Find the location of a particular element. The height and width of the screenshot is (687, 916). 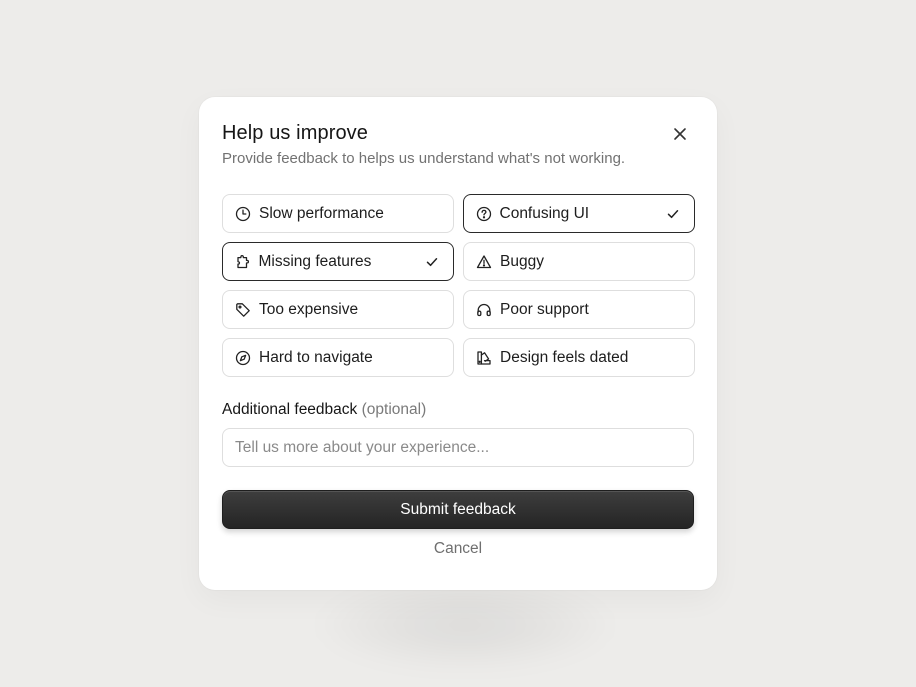

additional-feedback-label: Additional feedback (optional) is located at coordinates (458, 410).